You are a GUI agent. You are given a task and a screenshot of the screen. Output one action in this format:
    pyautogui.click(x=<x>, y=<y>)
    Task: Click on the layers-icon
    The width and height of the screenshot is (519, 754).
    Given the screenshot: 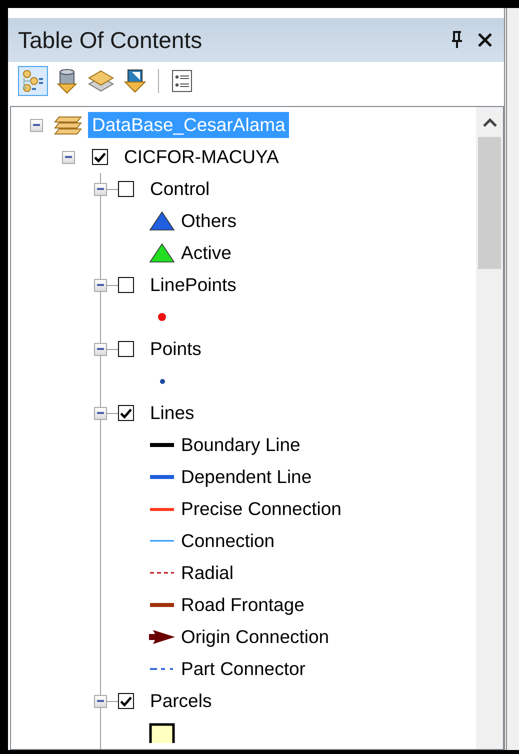 What is the action you would take?
    pyautogui.click(x=101, y=81)
    